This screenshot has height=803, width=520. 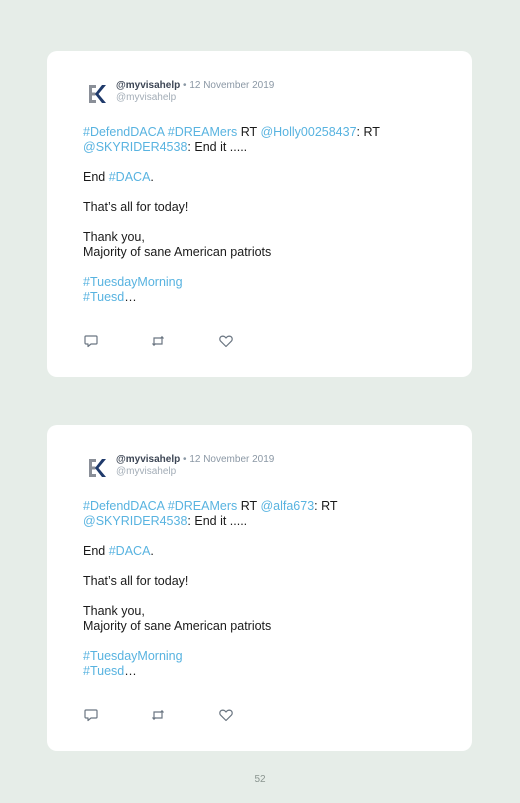 What do you see at coordinates (260, 779) in the screenshot?
I see `page-number: 52` at bounding box center [260, 779].